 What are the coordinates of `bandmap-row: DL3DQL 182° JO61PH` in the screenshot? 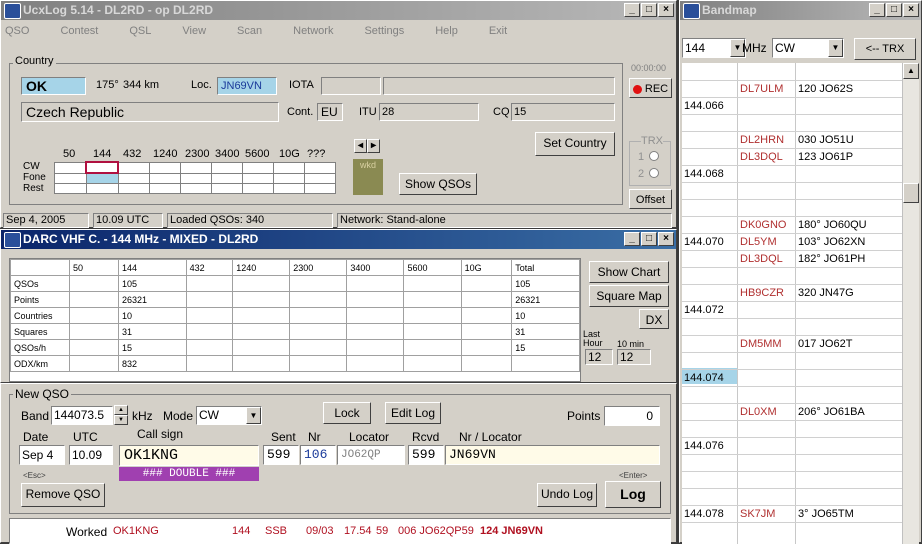 It's located at (792, 260).